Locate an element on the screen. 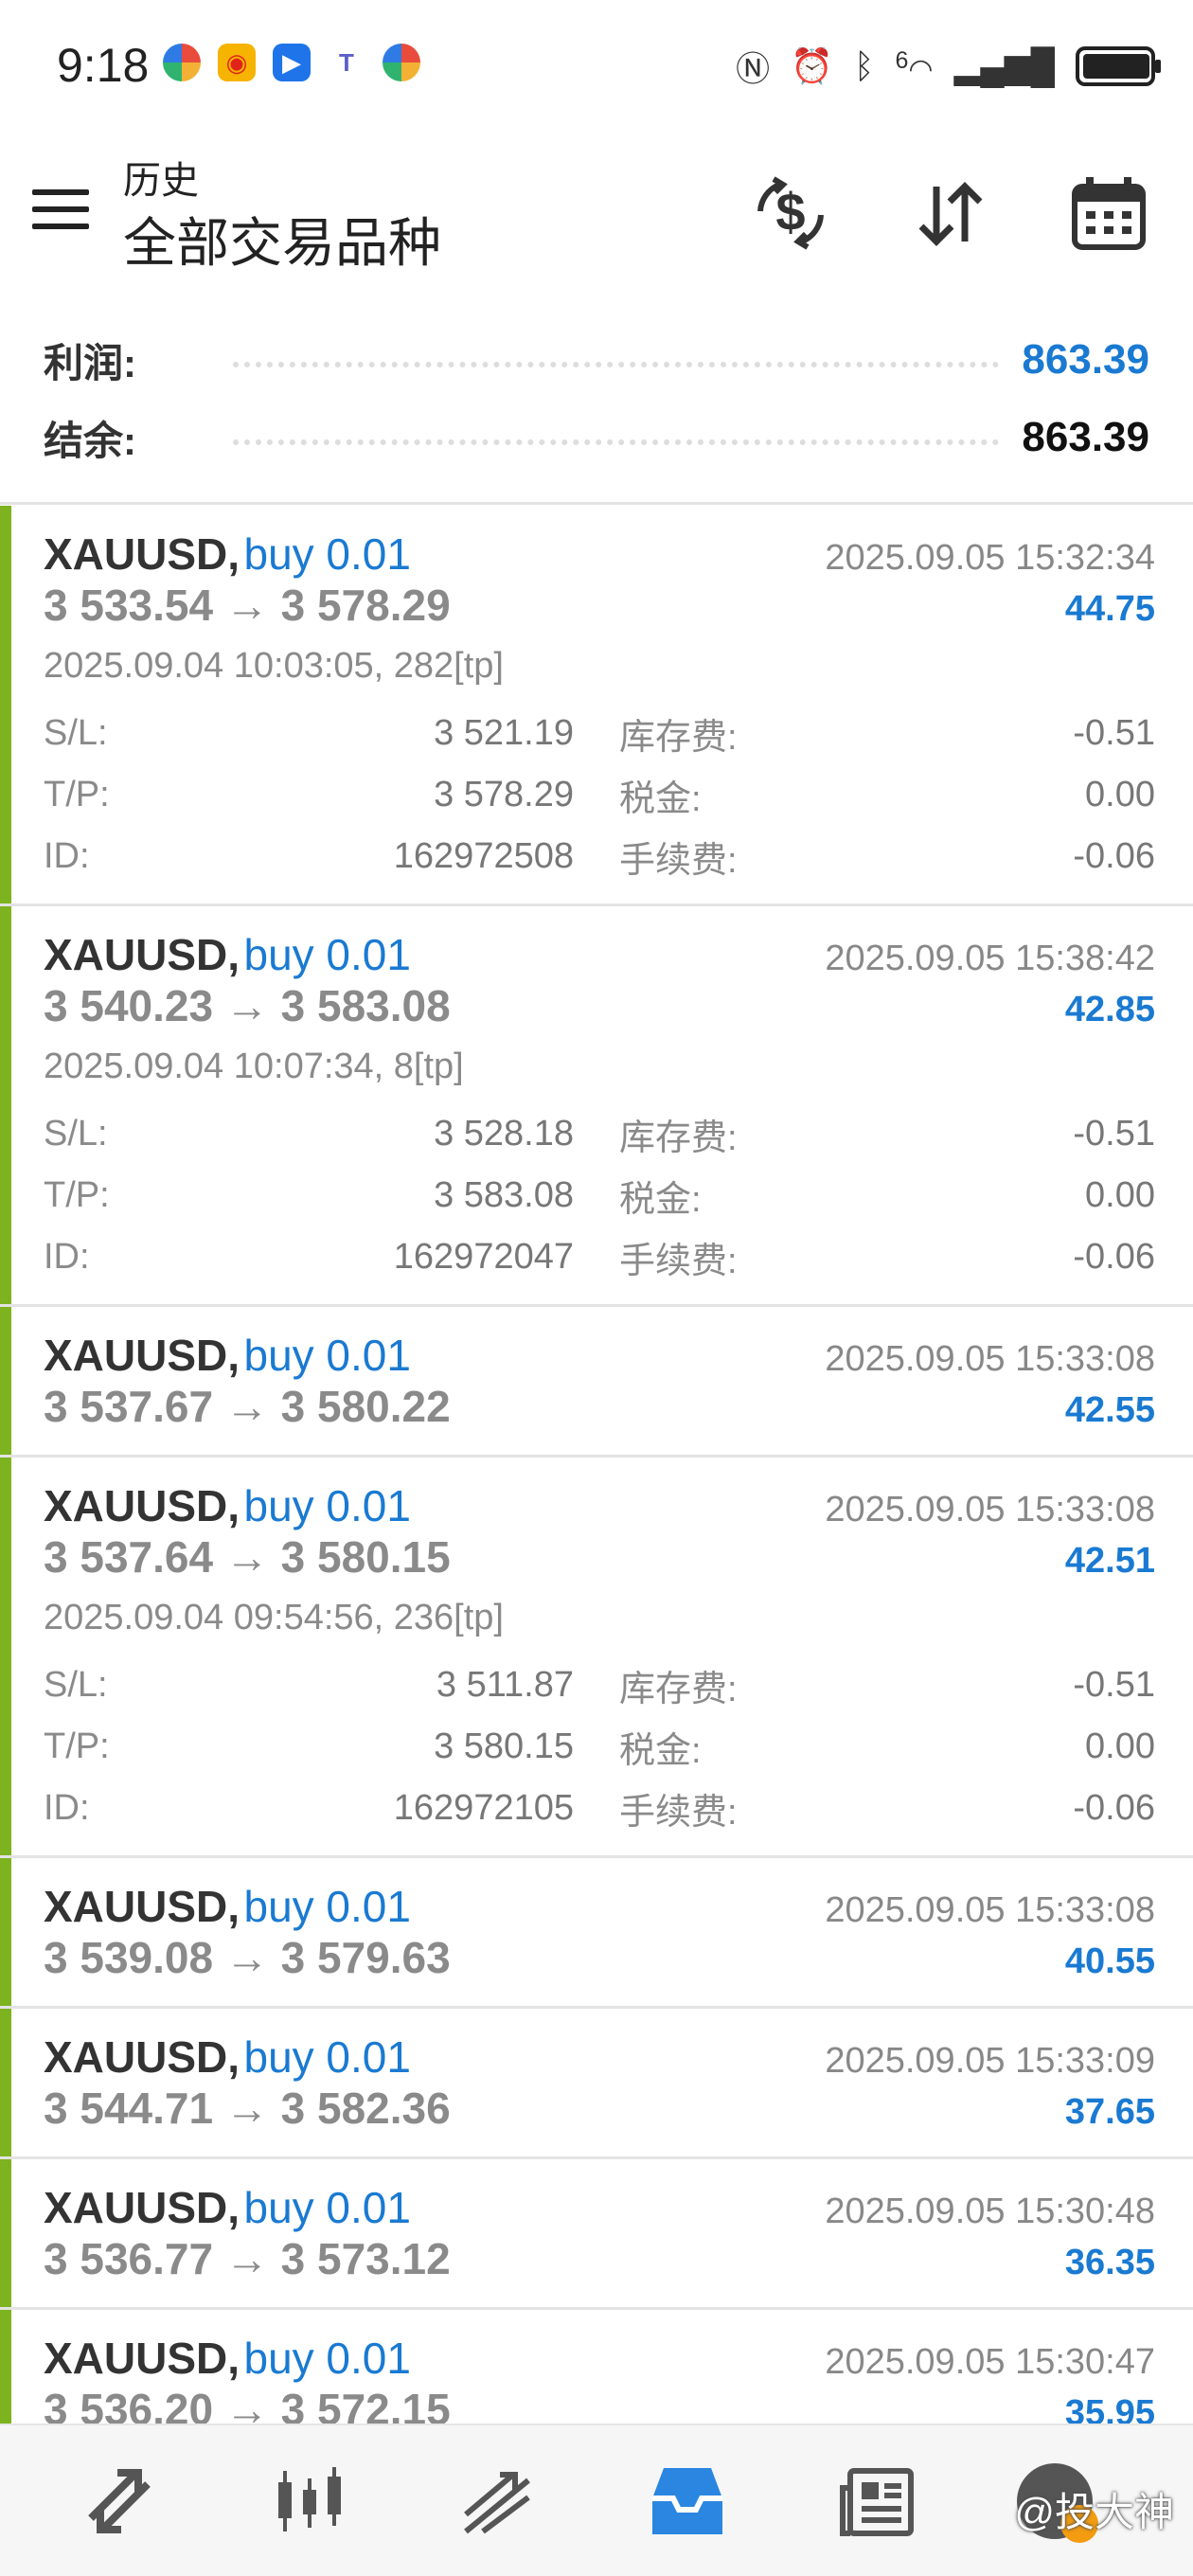 The height and width of the screenshot is (2576, 1193). app-bar: 历史 全部交易品种 $ is located at coordinates (596, 213).